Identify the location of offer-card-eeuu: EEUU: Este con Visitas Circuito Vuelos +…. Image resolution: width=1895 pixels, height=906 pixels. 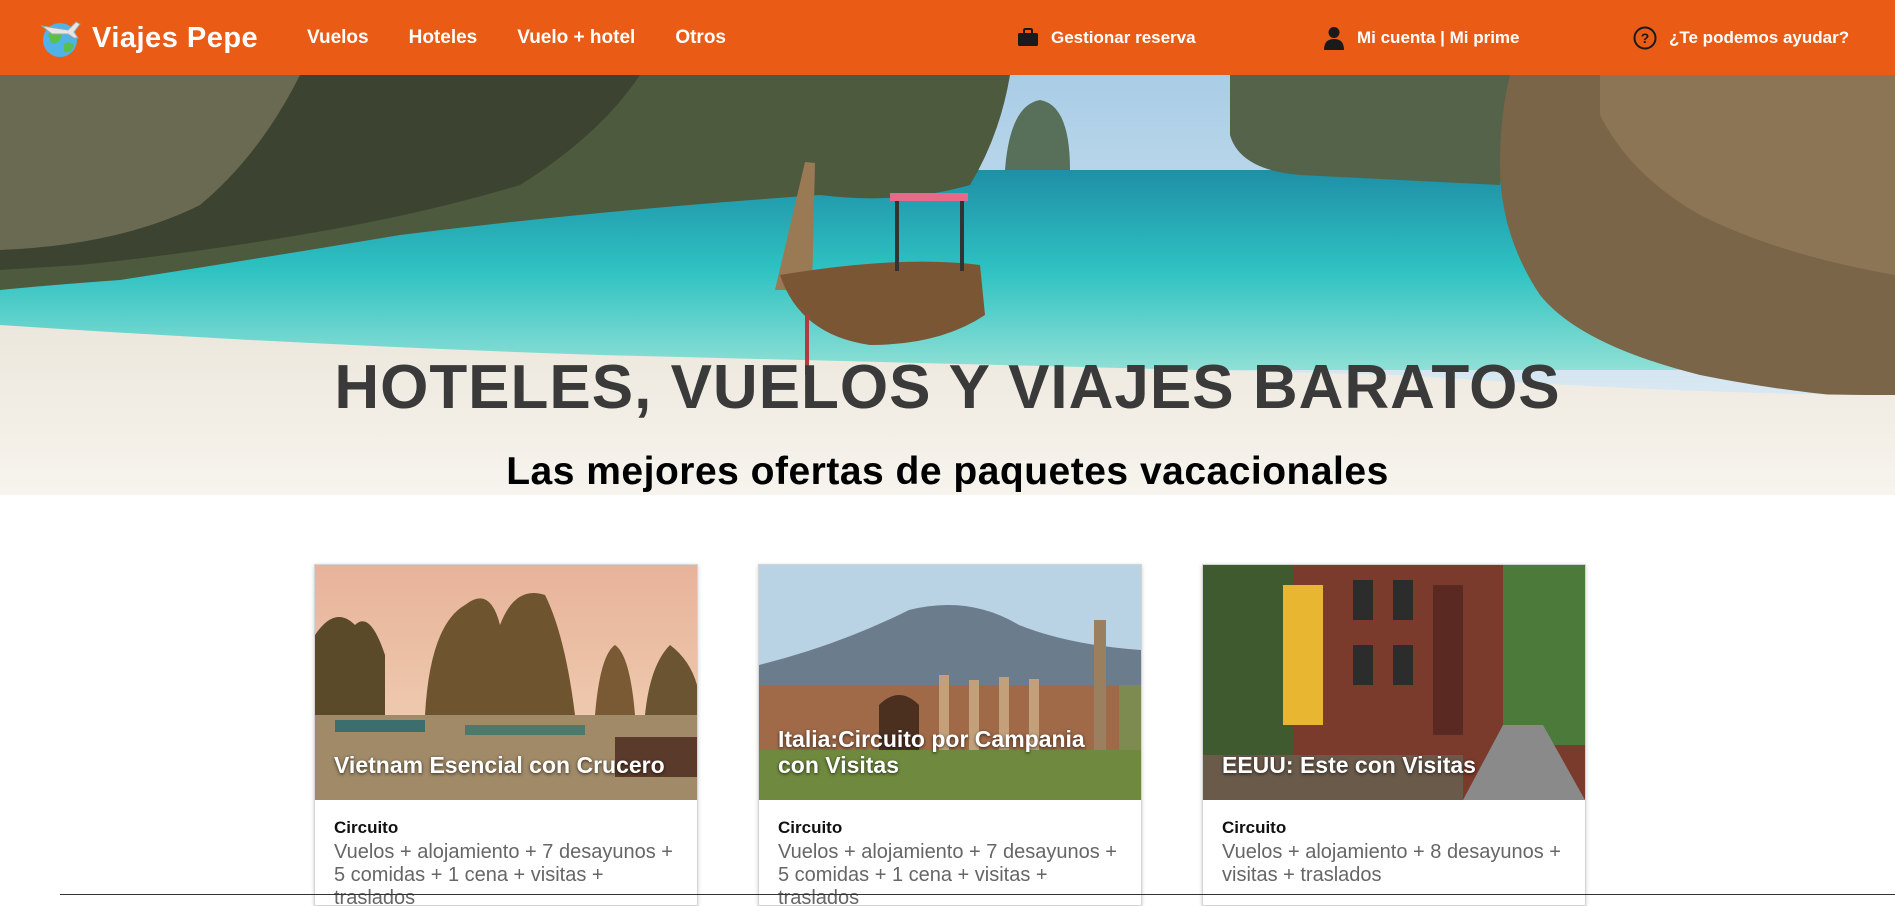
(1394, 735).